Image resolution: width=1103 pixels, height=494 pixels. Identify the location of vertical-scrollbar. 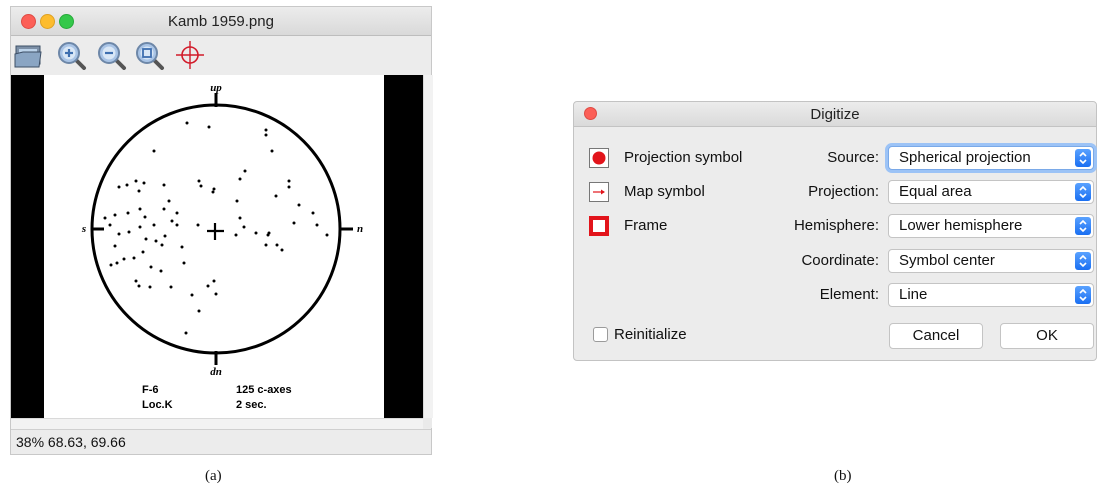
(428, 246).